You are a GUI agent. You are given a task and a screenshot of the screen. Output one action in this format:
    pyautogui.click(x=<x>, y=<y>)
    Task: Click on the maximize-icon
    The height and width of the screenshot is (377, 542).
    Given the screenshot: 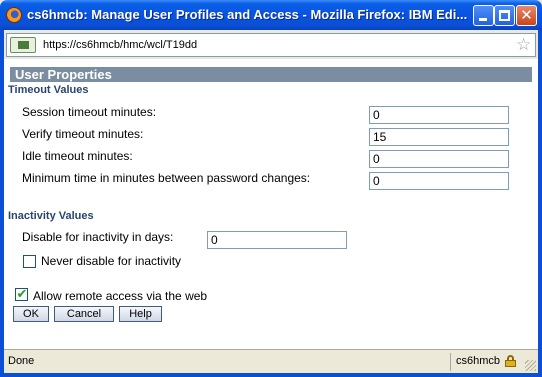 What is the action you would take?
    pyautogui.click(x=504, y=15)
    